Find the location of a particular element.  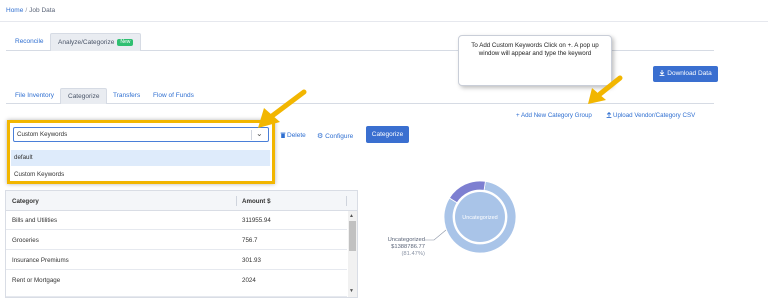

donut-callout-label: Uncategorized $1388786.77 (81.47%) is located at coordinates (403, 247).